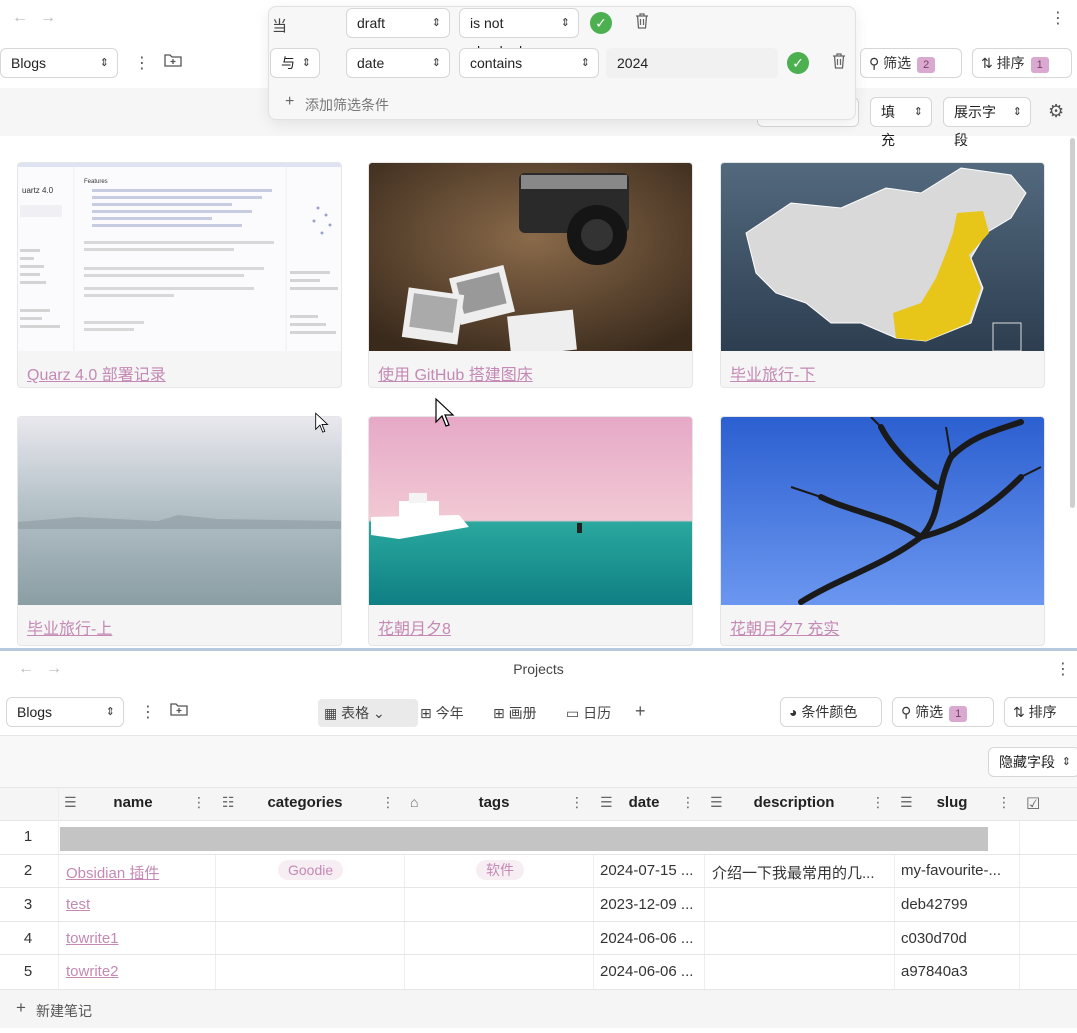 The height and width of the screenshot is (1033, 1077). Describe the element at coordinates (112, 872) in the screenshot. I see `note-name-link: Obsidian 插件` at that location.